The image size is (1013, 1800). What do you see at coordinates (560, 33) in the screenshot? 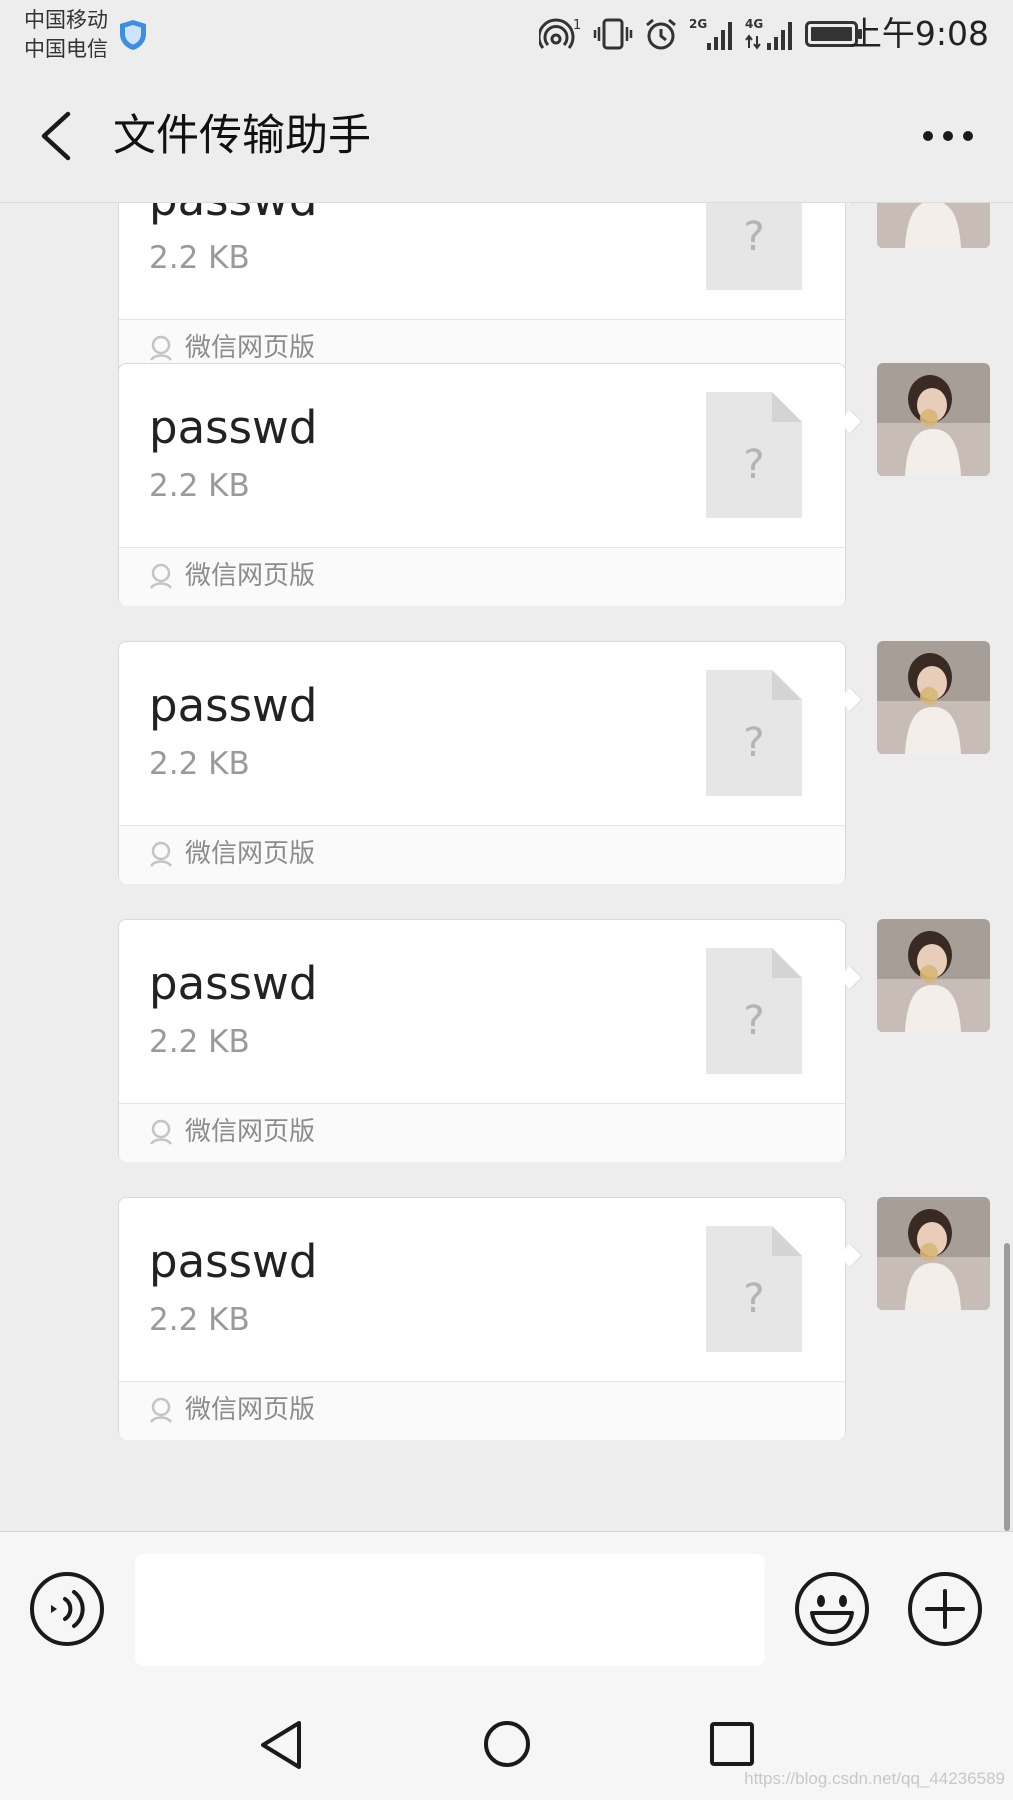
I see `hotspot-icon: 1` at bounding box center [560, 33].